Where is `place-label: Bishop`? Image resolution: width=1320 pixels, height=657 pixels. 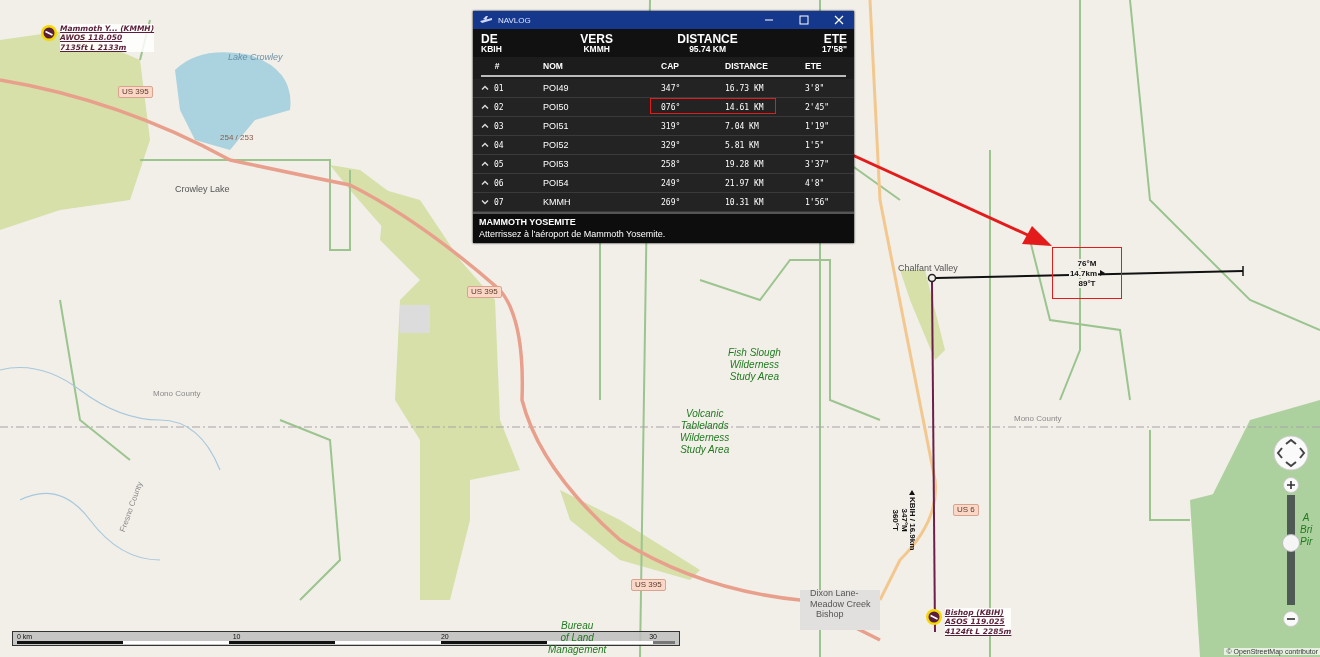
place-label: Bishop is located at coordinates (830, 614).